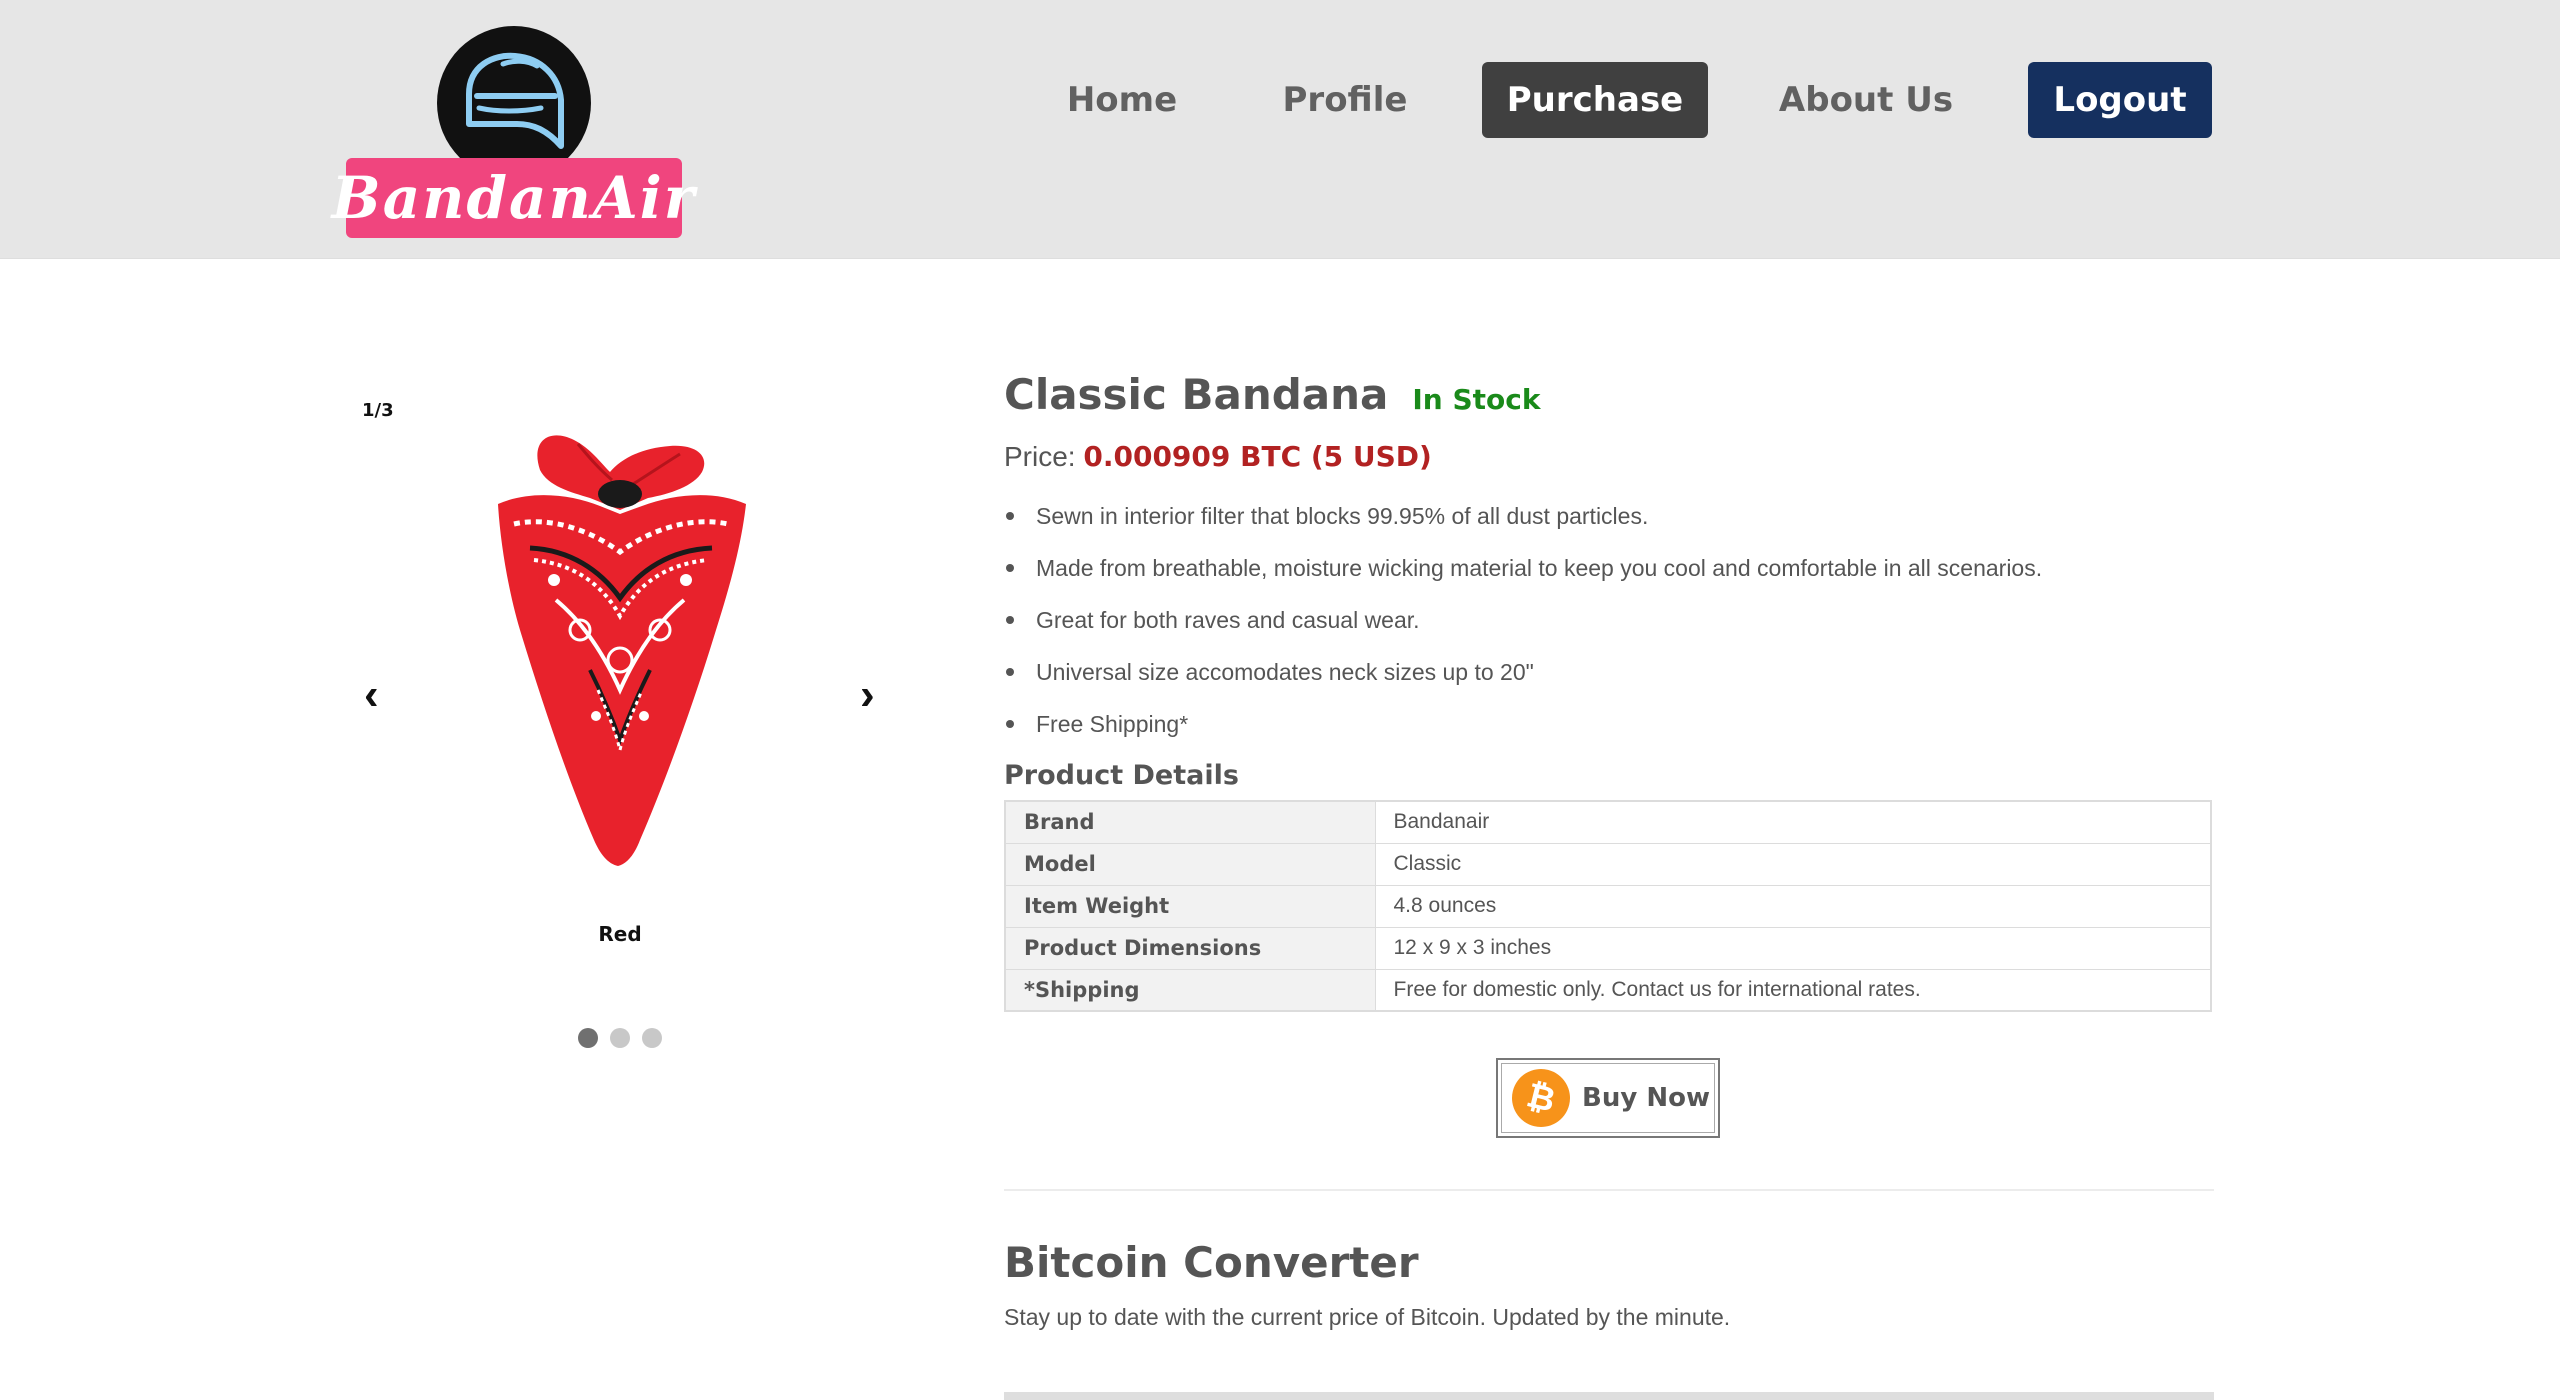 The width and height of the screenshot is (2560, 1400). Describe the element at coordinates (1040, 456) in the screenshot. I see `price-label: Price:` at that location.